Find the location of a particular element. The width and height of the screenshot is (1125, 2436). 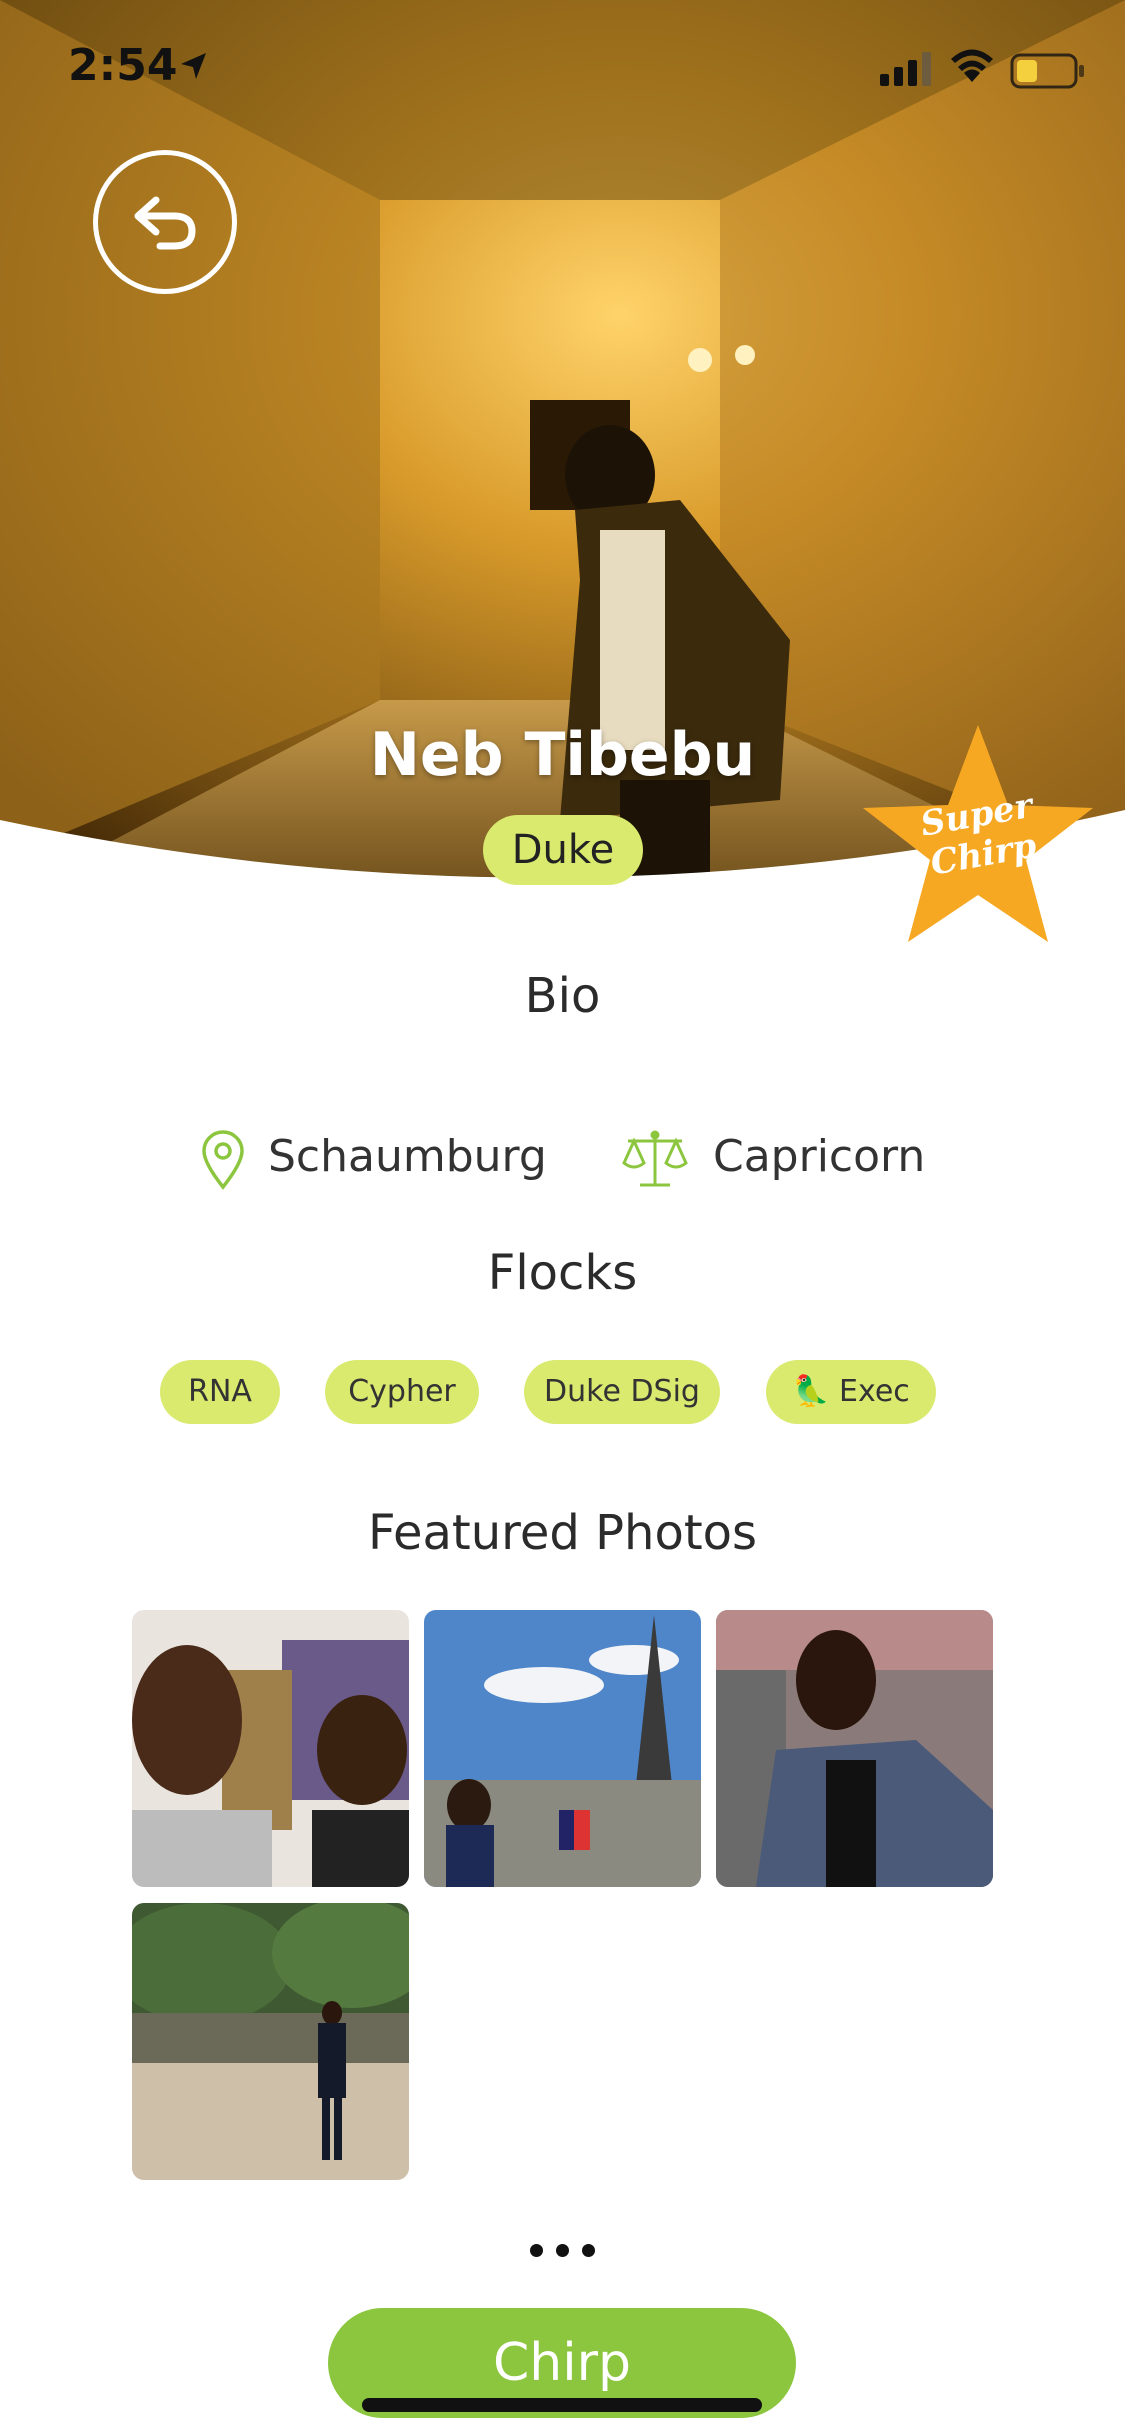

flocks-heading: Flocks is located at coordinates (562, 1273).